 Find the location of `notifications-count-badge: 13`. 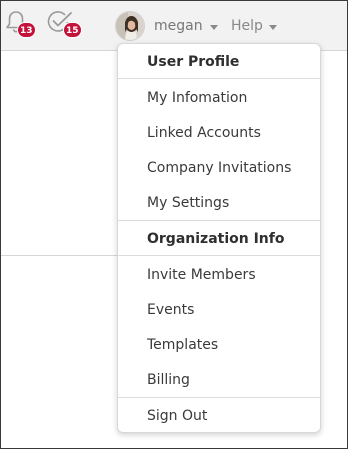

notifications-count-badge: 13 is located at coordinates (26, 30).